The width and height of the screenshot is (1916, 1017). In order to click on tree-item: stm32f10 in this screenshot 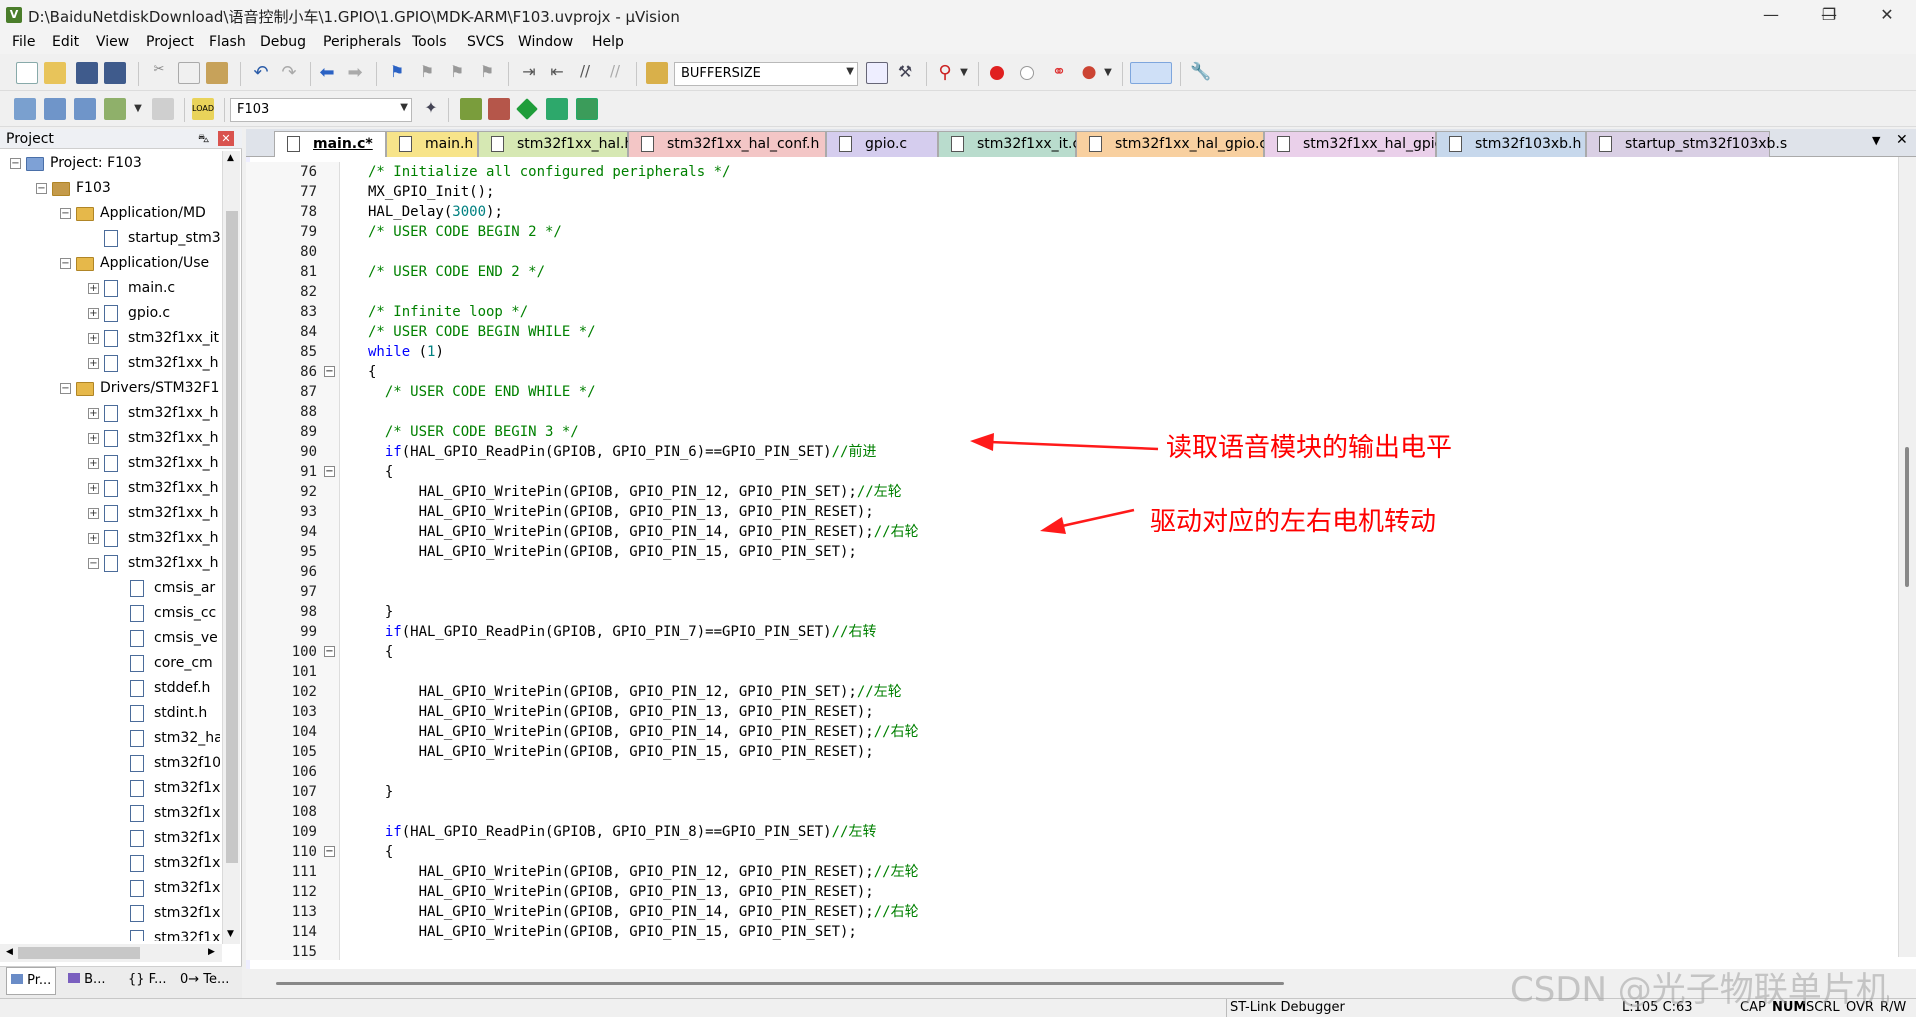, I will do `click(110, 763)`.